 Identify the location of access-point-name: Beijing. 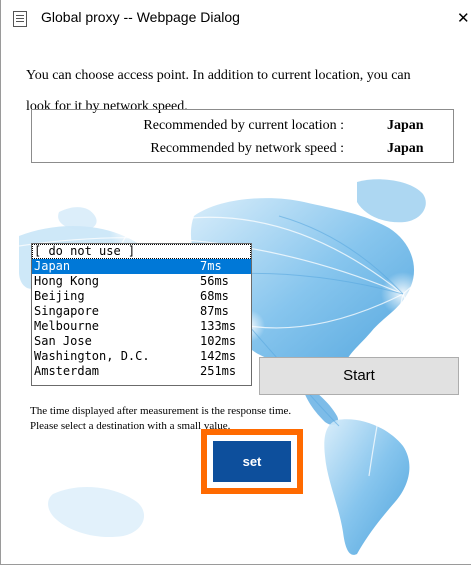
(59, 296).